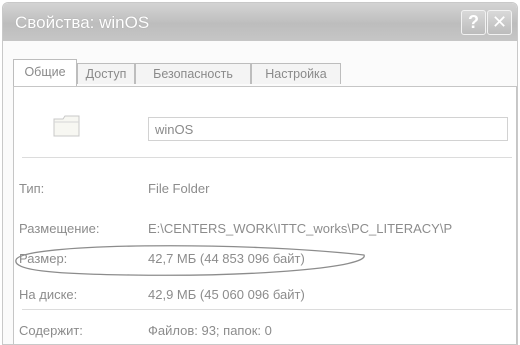  I want to click on tab-customize: Настройка, so click(296, 73).